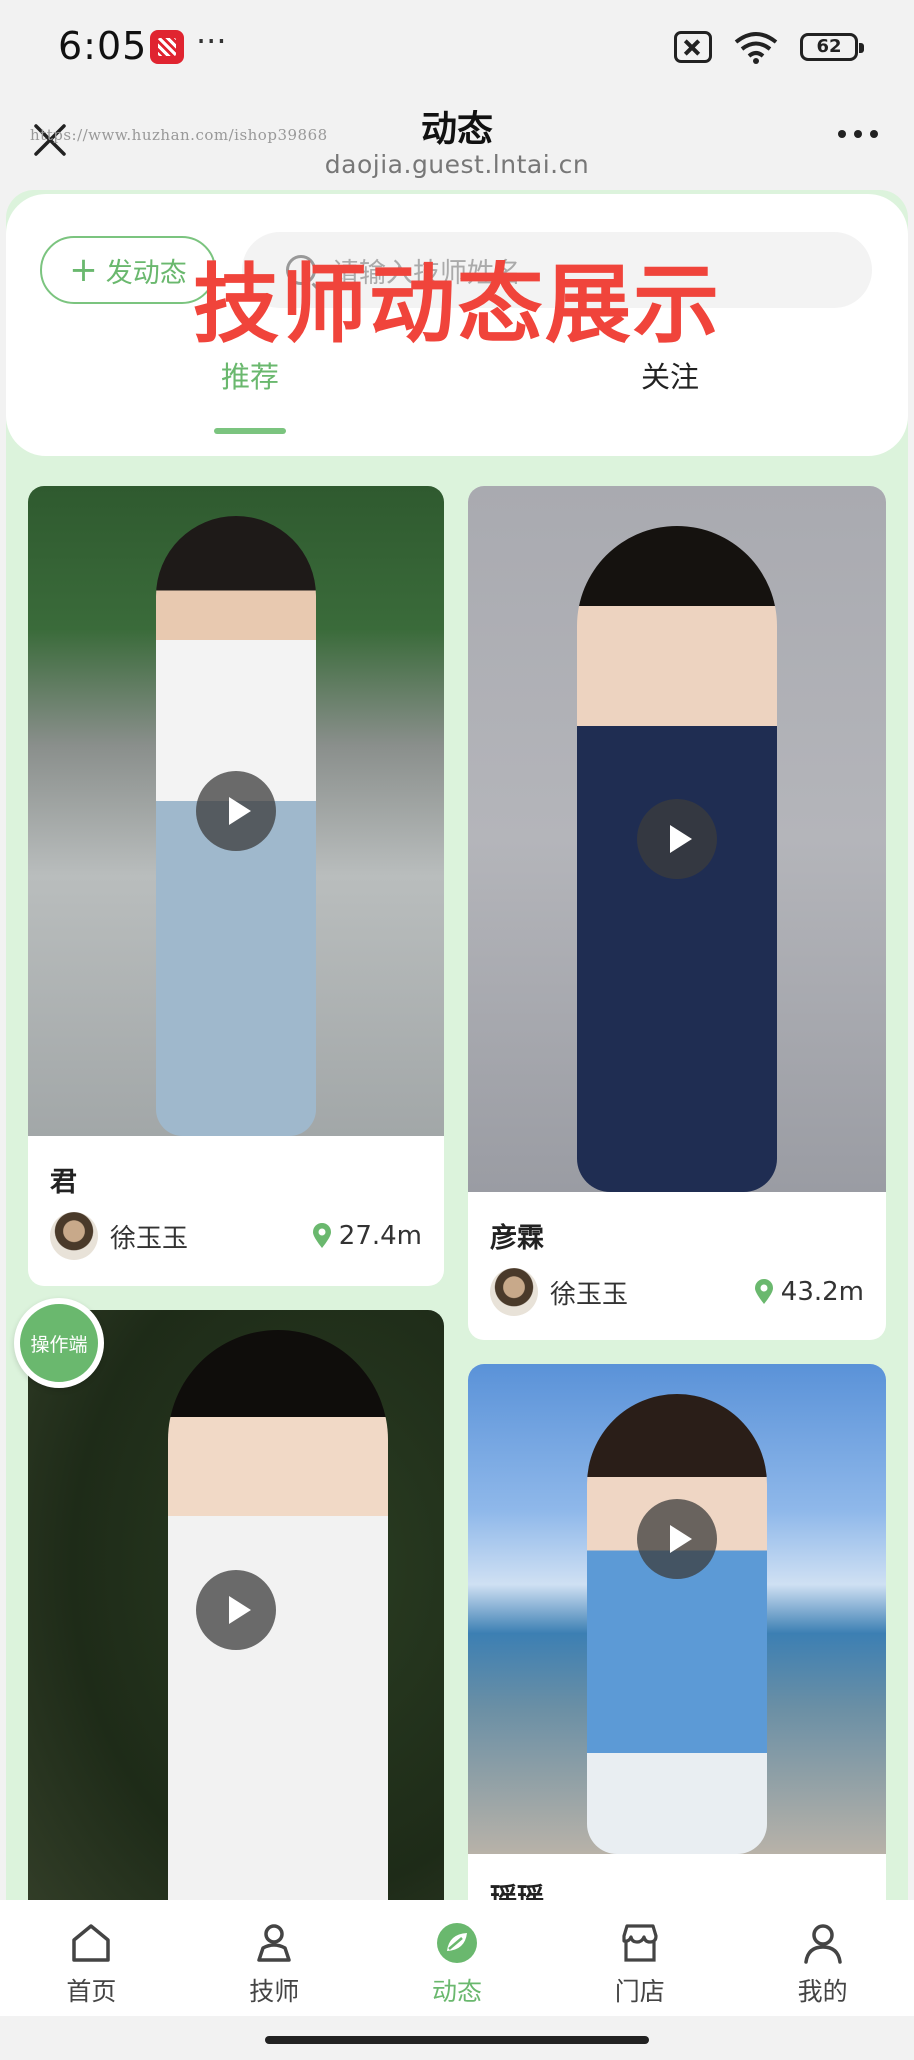 Image resolution: width=914 pixels, height=2060 pixels. I want to click on active-tab-indicator, so click(250, 431).